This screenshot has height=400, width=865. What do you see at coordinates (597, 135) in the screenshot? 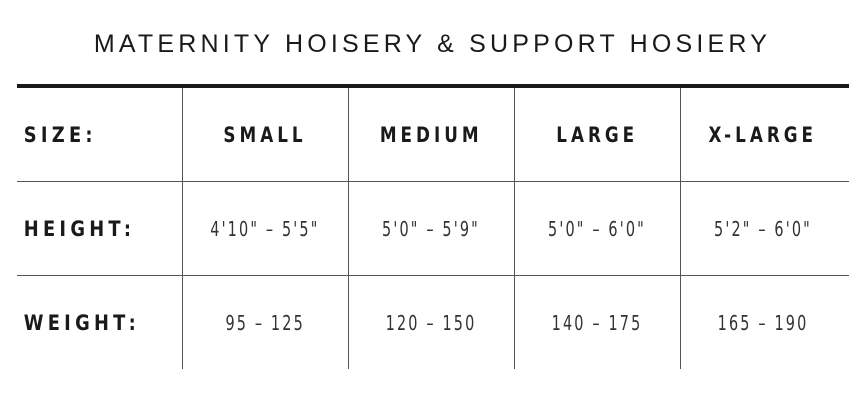
I see `size-large-header: LARGE` at bounding box center [597, 135].